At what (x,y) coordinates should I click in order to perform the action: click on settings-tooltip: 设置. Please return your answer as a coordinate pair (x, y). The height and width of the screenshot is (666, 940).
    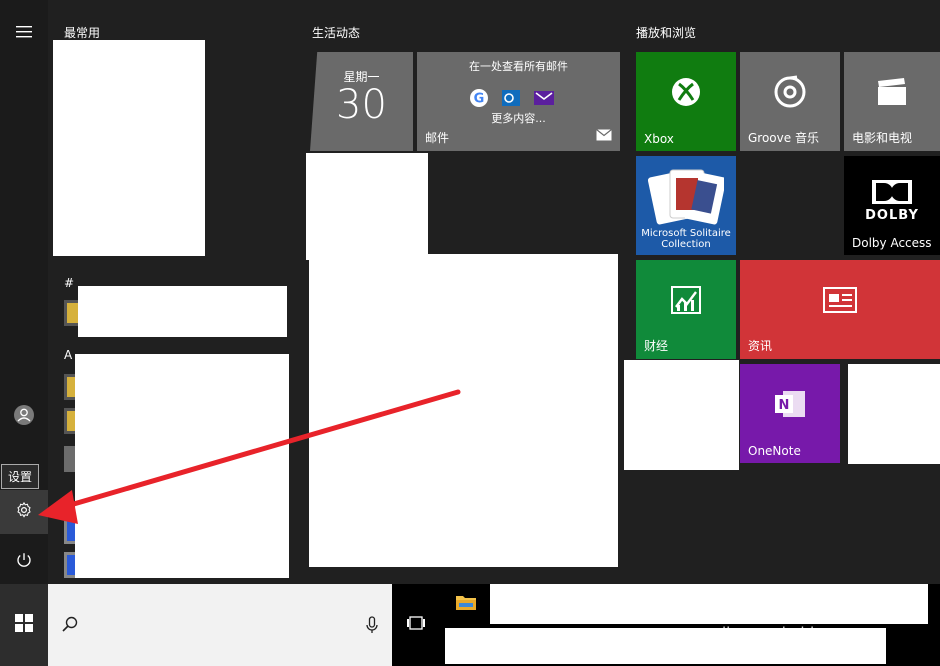
    Looking at the image, I should click on (20, 476).